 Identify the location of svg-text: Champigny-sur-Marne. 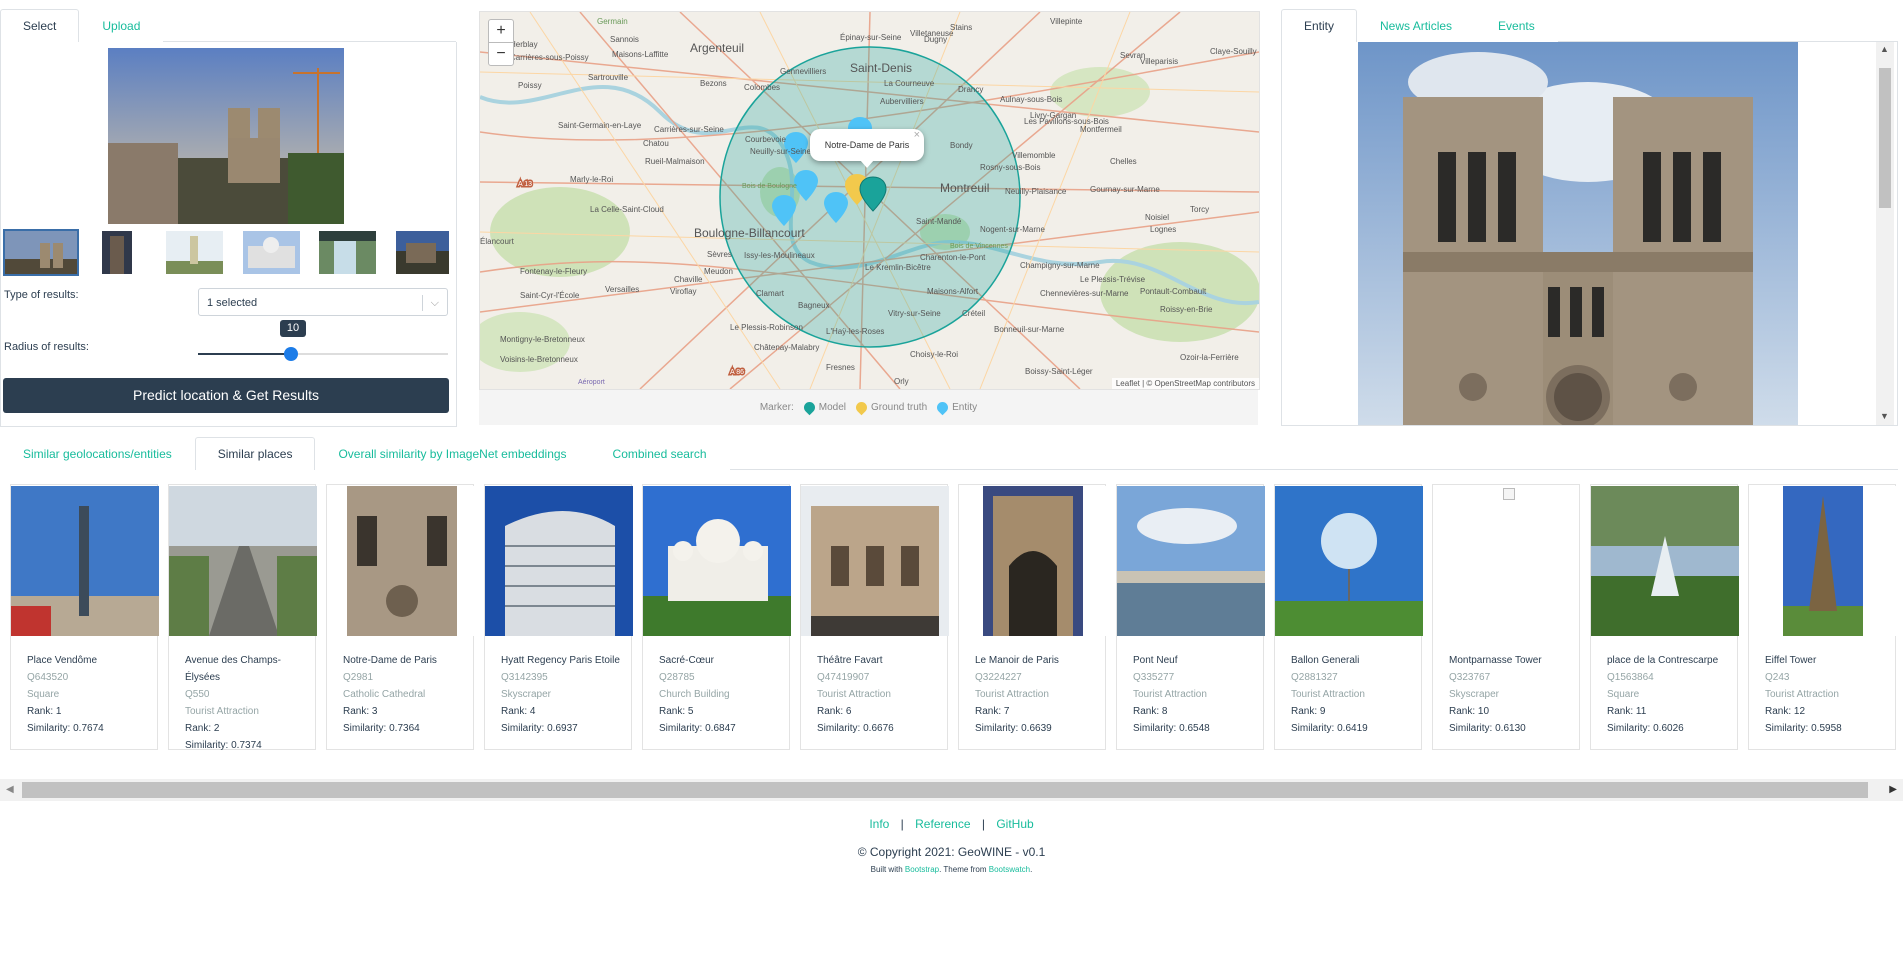
(1060, 265).